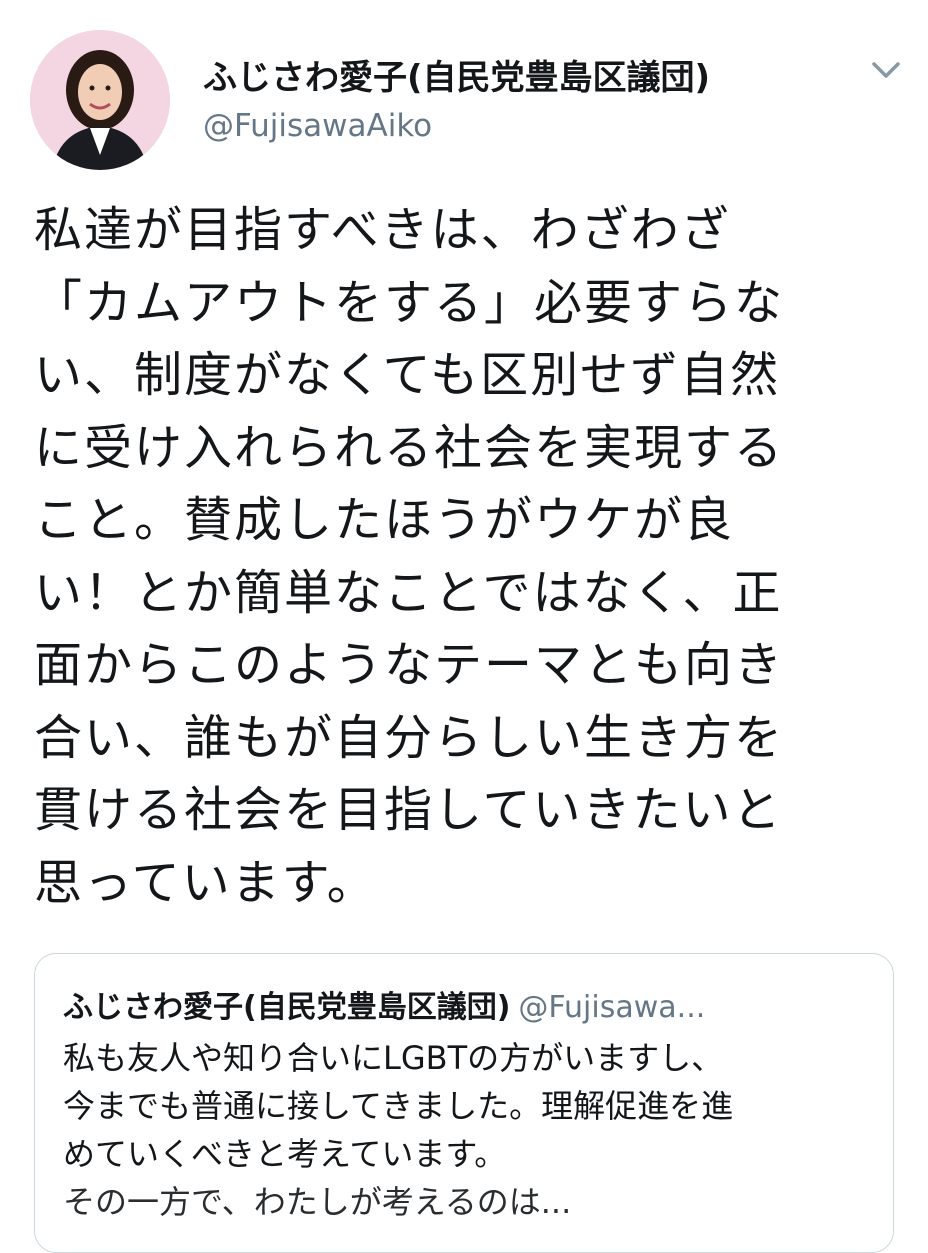  I want to click on tweet-text-line: い！とか簡単なことではなく、正, so click(408, 592).